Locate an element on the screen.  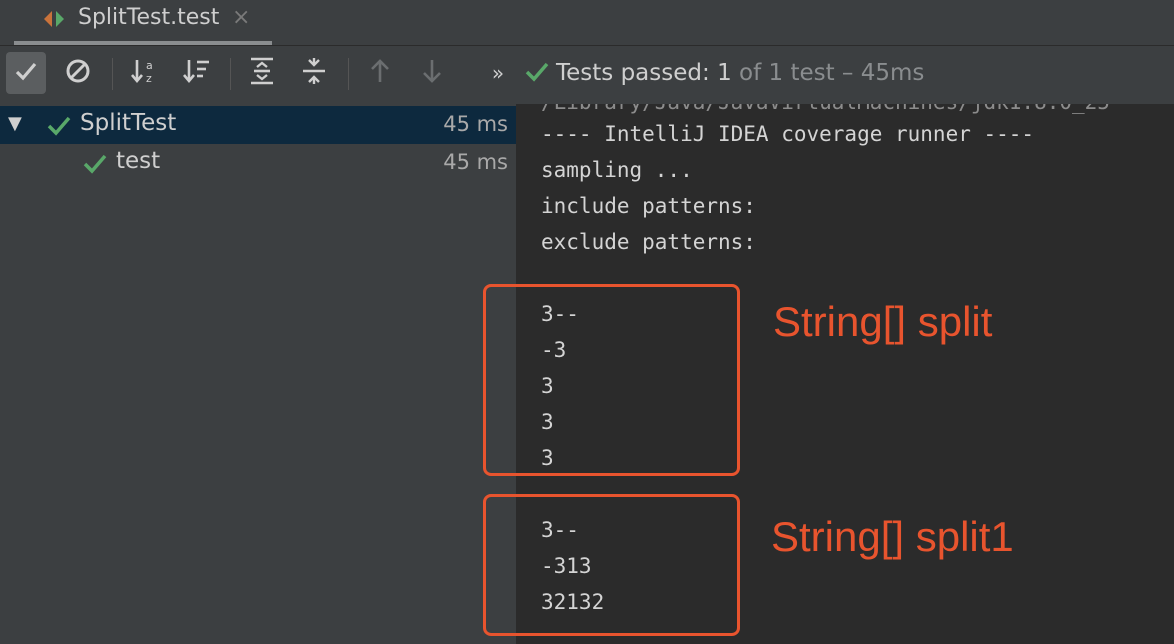
tree-row-test: test 45 ms is located at coordinates (258, 163).